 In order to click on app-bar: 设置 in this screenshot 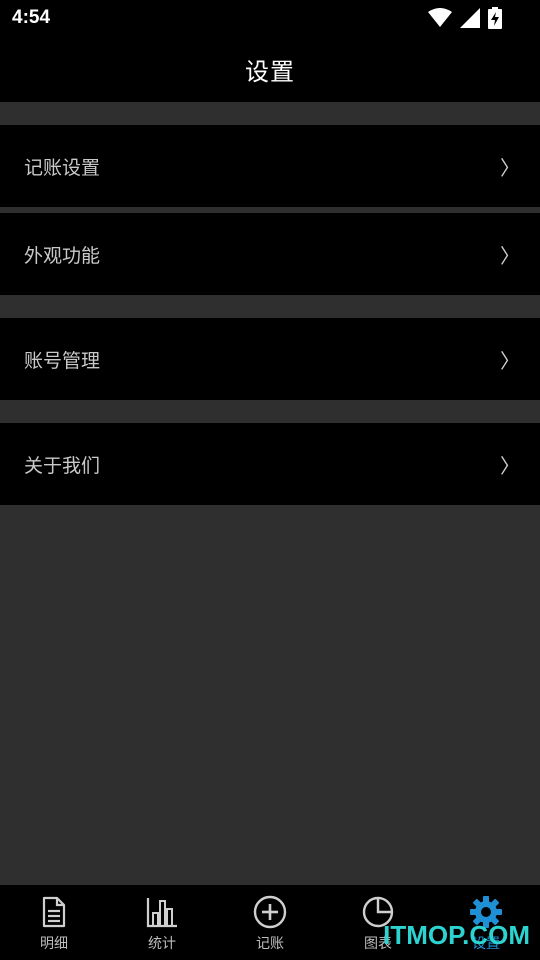, I will do `click(270, 69)`.